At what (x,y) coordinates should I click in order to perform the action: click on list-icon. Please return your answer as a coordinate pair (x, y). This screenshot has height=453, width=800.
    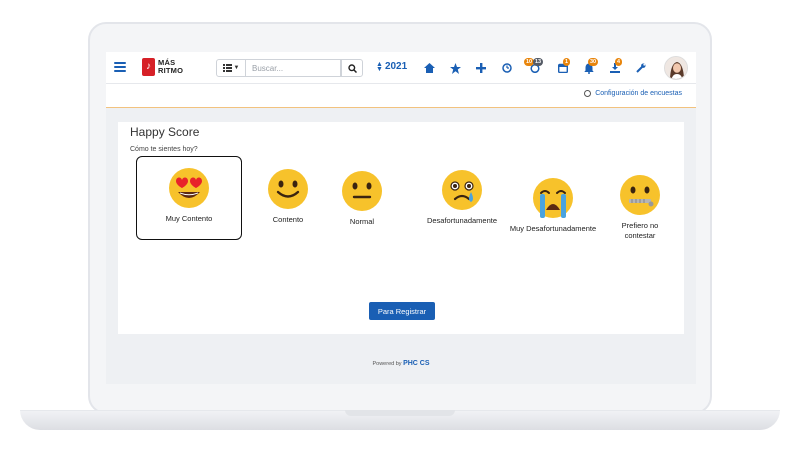
    Looking at the image, I should click on (227, 68).